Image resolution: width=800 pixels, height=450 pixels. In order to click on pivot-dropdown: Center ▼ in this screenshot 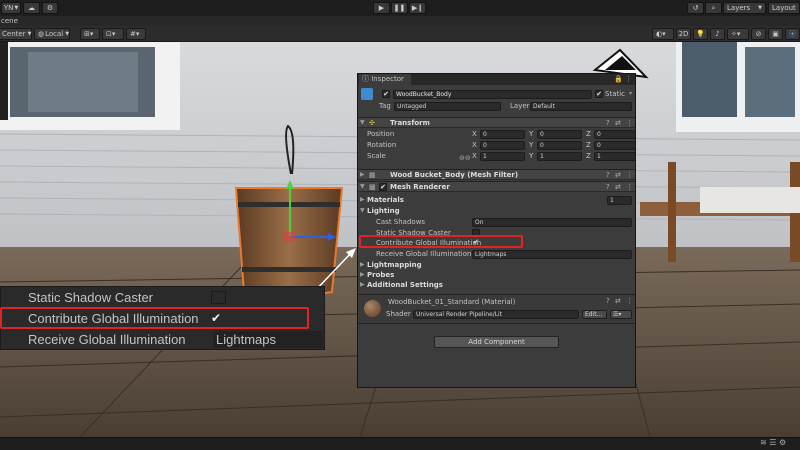, I will do `click(16, 34)`.